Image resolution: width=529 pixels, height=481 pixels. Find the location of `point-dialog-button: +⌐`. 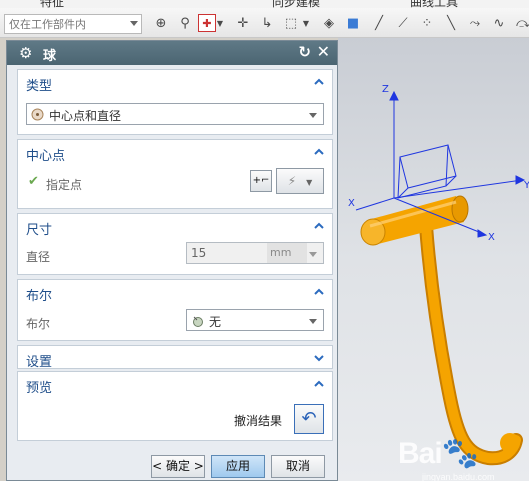

point-dialog-button: +⌐ is located at coordinates (261, 181).